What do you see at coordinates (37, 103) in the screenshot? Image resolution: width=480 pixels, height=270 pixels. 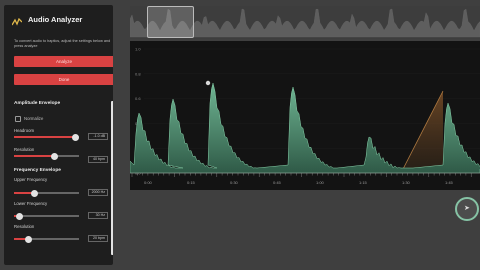 I see `amplitude-heading: Amplitude Envelope` at bounding box center [37, 103].